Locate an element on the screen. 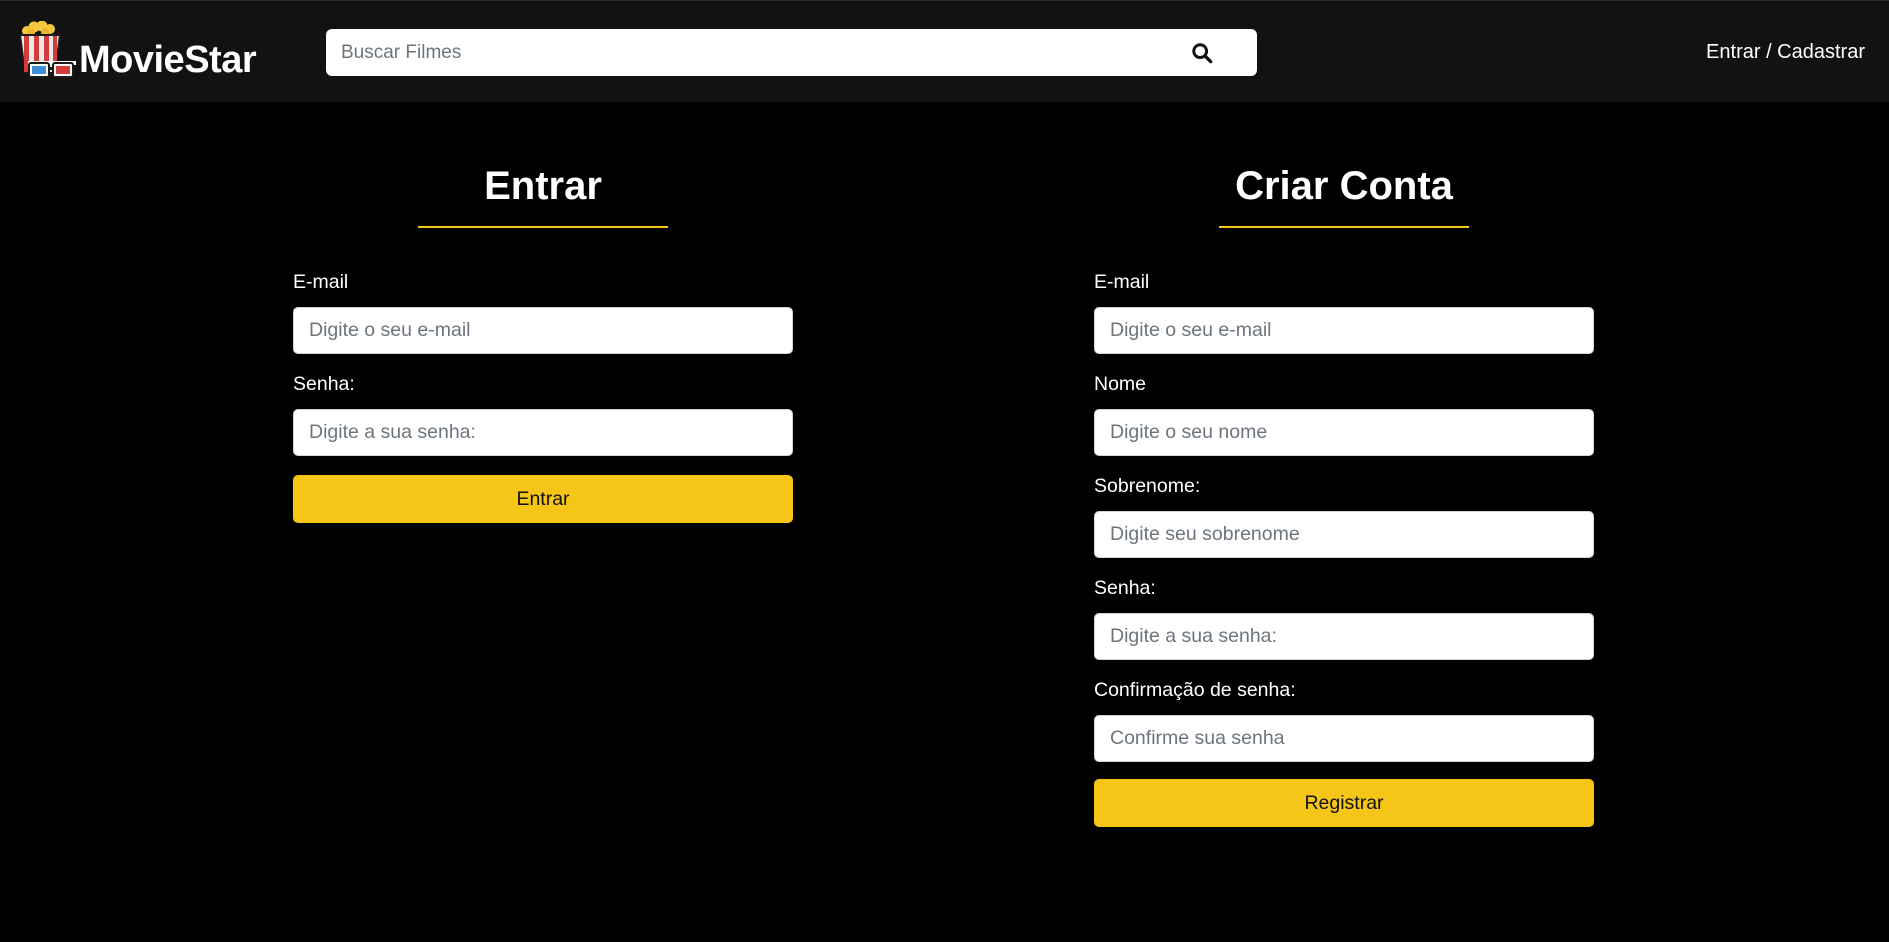 Image resolution: width=1889 pixels, height=942 pixels. brand-name: MovieStar is located at coordinates (168, 59).